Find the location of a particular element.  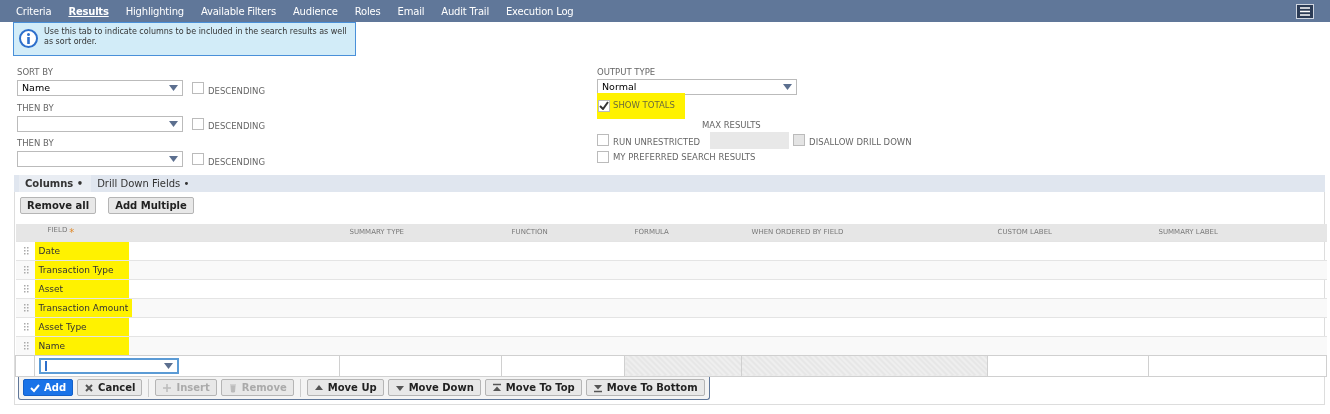

checkbox-label: DISALLOW DRILL DOWN is located at coordinates (860, 142).